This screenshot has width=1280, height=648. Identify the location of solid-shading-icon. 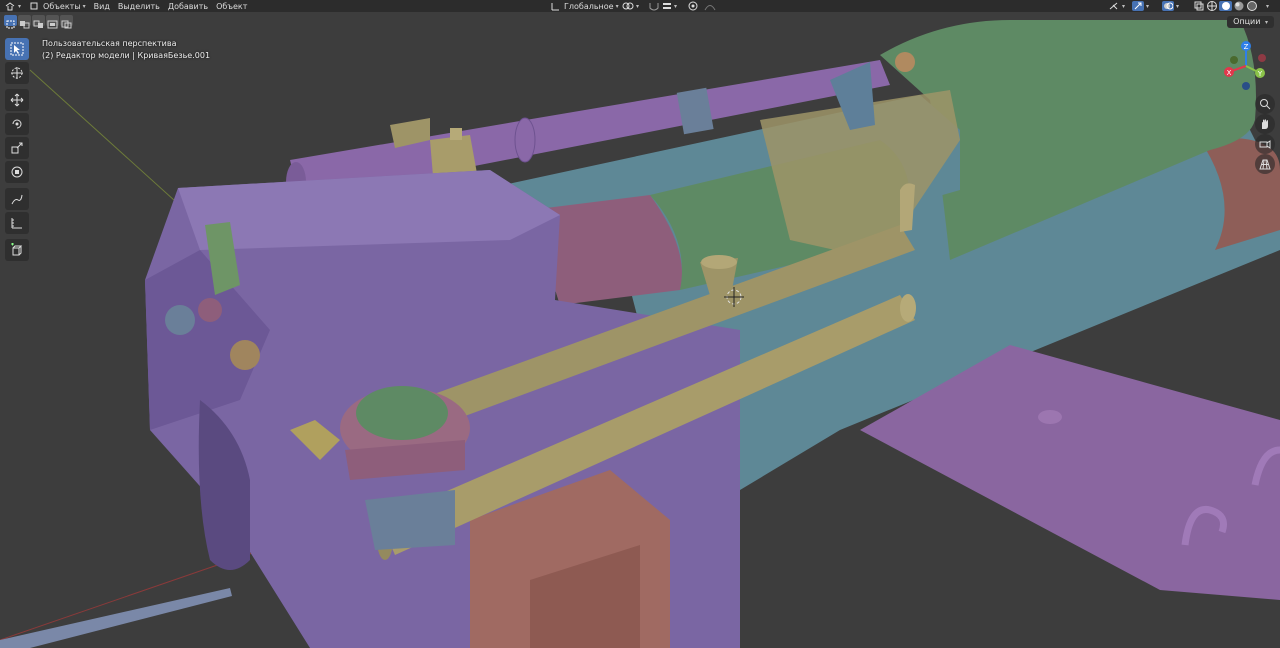
(1225, 6).